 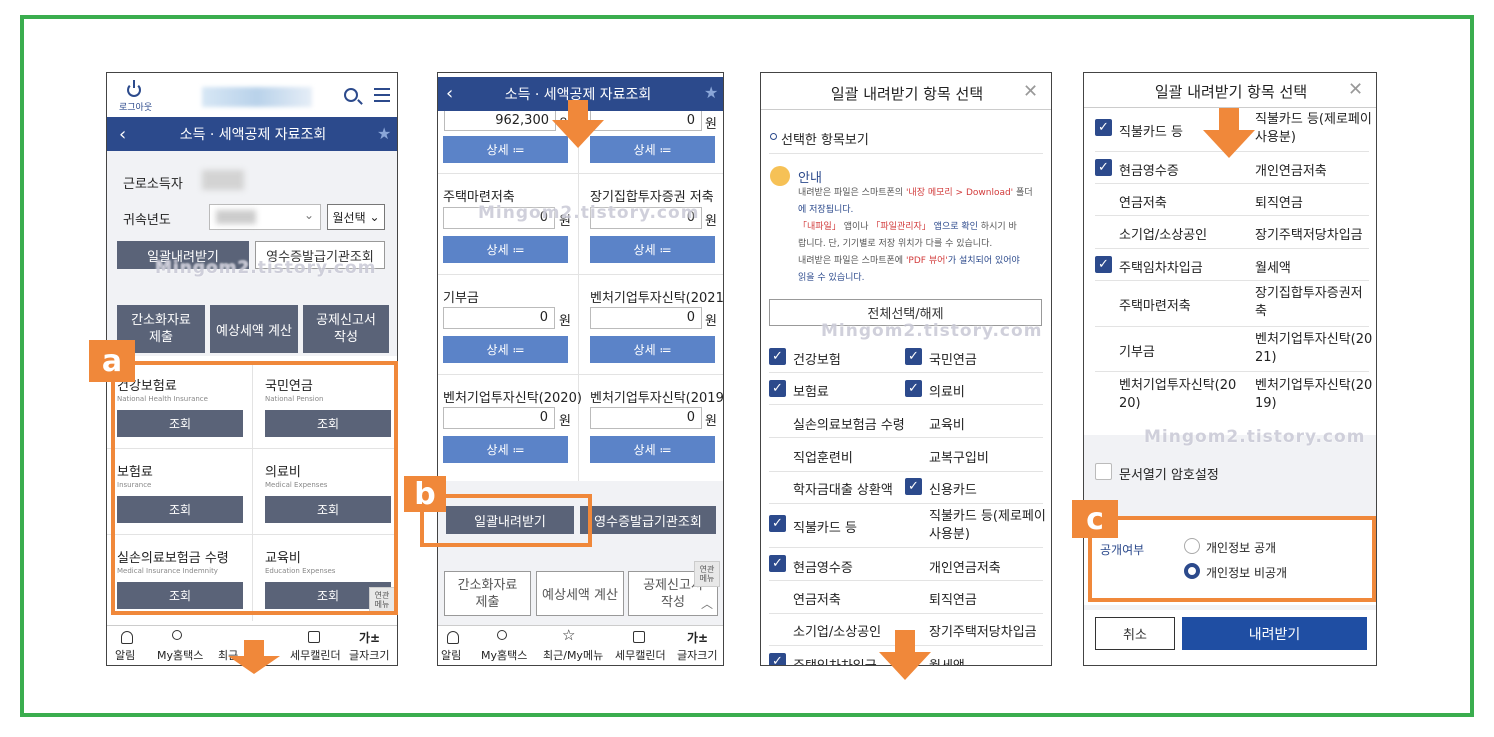 I want to click on nav-recent-my-menu: 최근/My메뉴, so click(x=573, y=655).